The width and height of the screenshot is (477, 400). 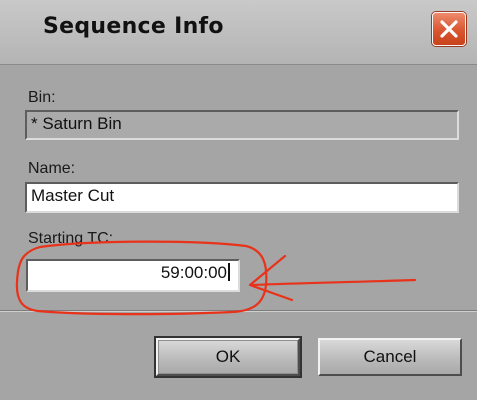 What do you see at coordinates (133, 275) in the screenshot?
I see `starting-tc-field: 59:00:00` at bounding box center [133, 275].